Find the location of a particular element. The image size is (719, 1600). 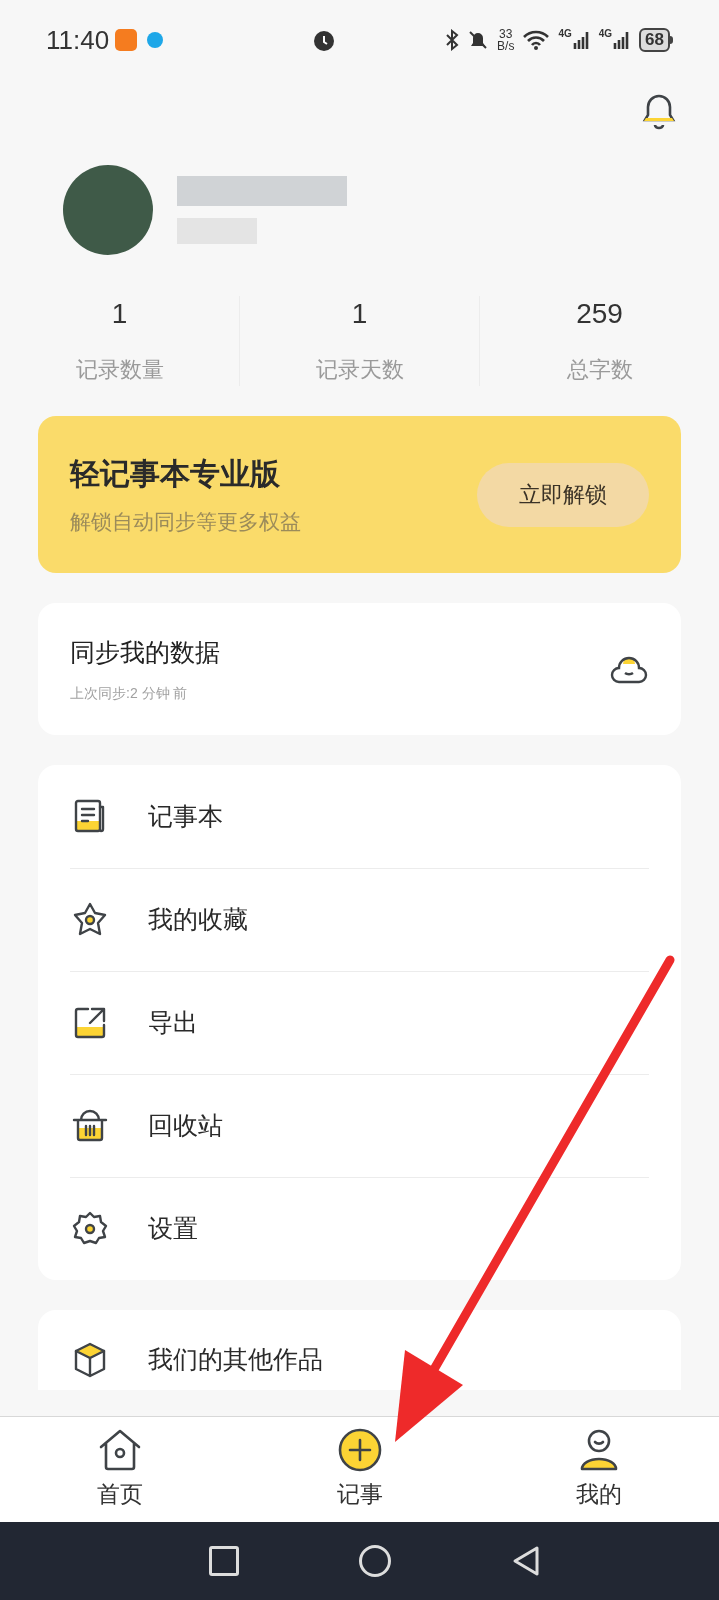

tab-bar-item: 记事 is located at coordinates (359, 1469).